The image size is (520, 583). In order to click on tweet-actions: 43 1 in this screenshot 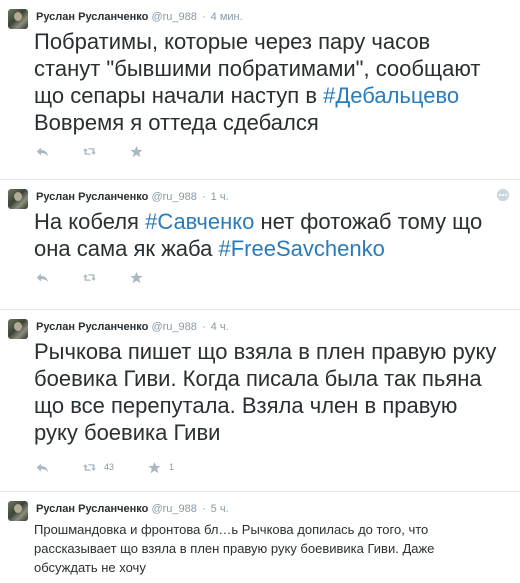, I will do `click(272, 467)`.